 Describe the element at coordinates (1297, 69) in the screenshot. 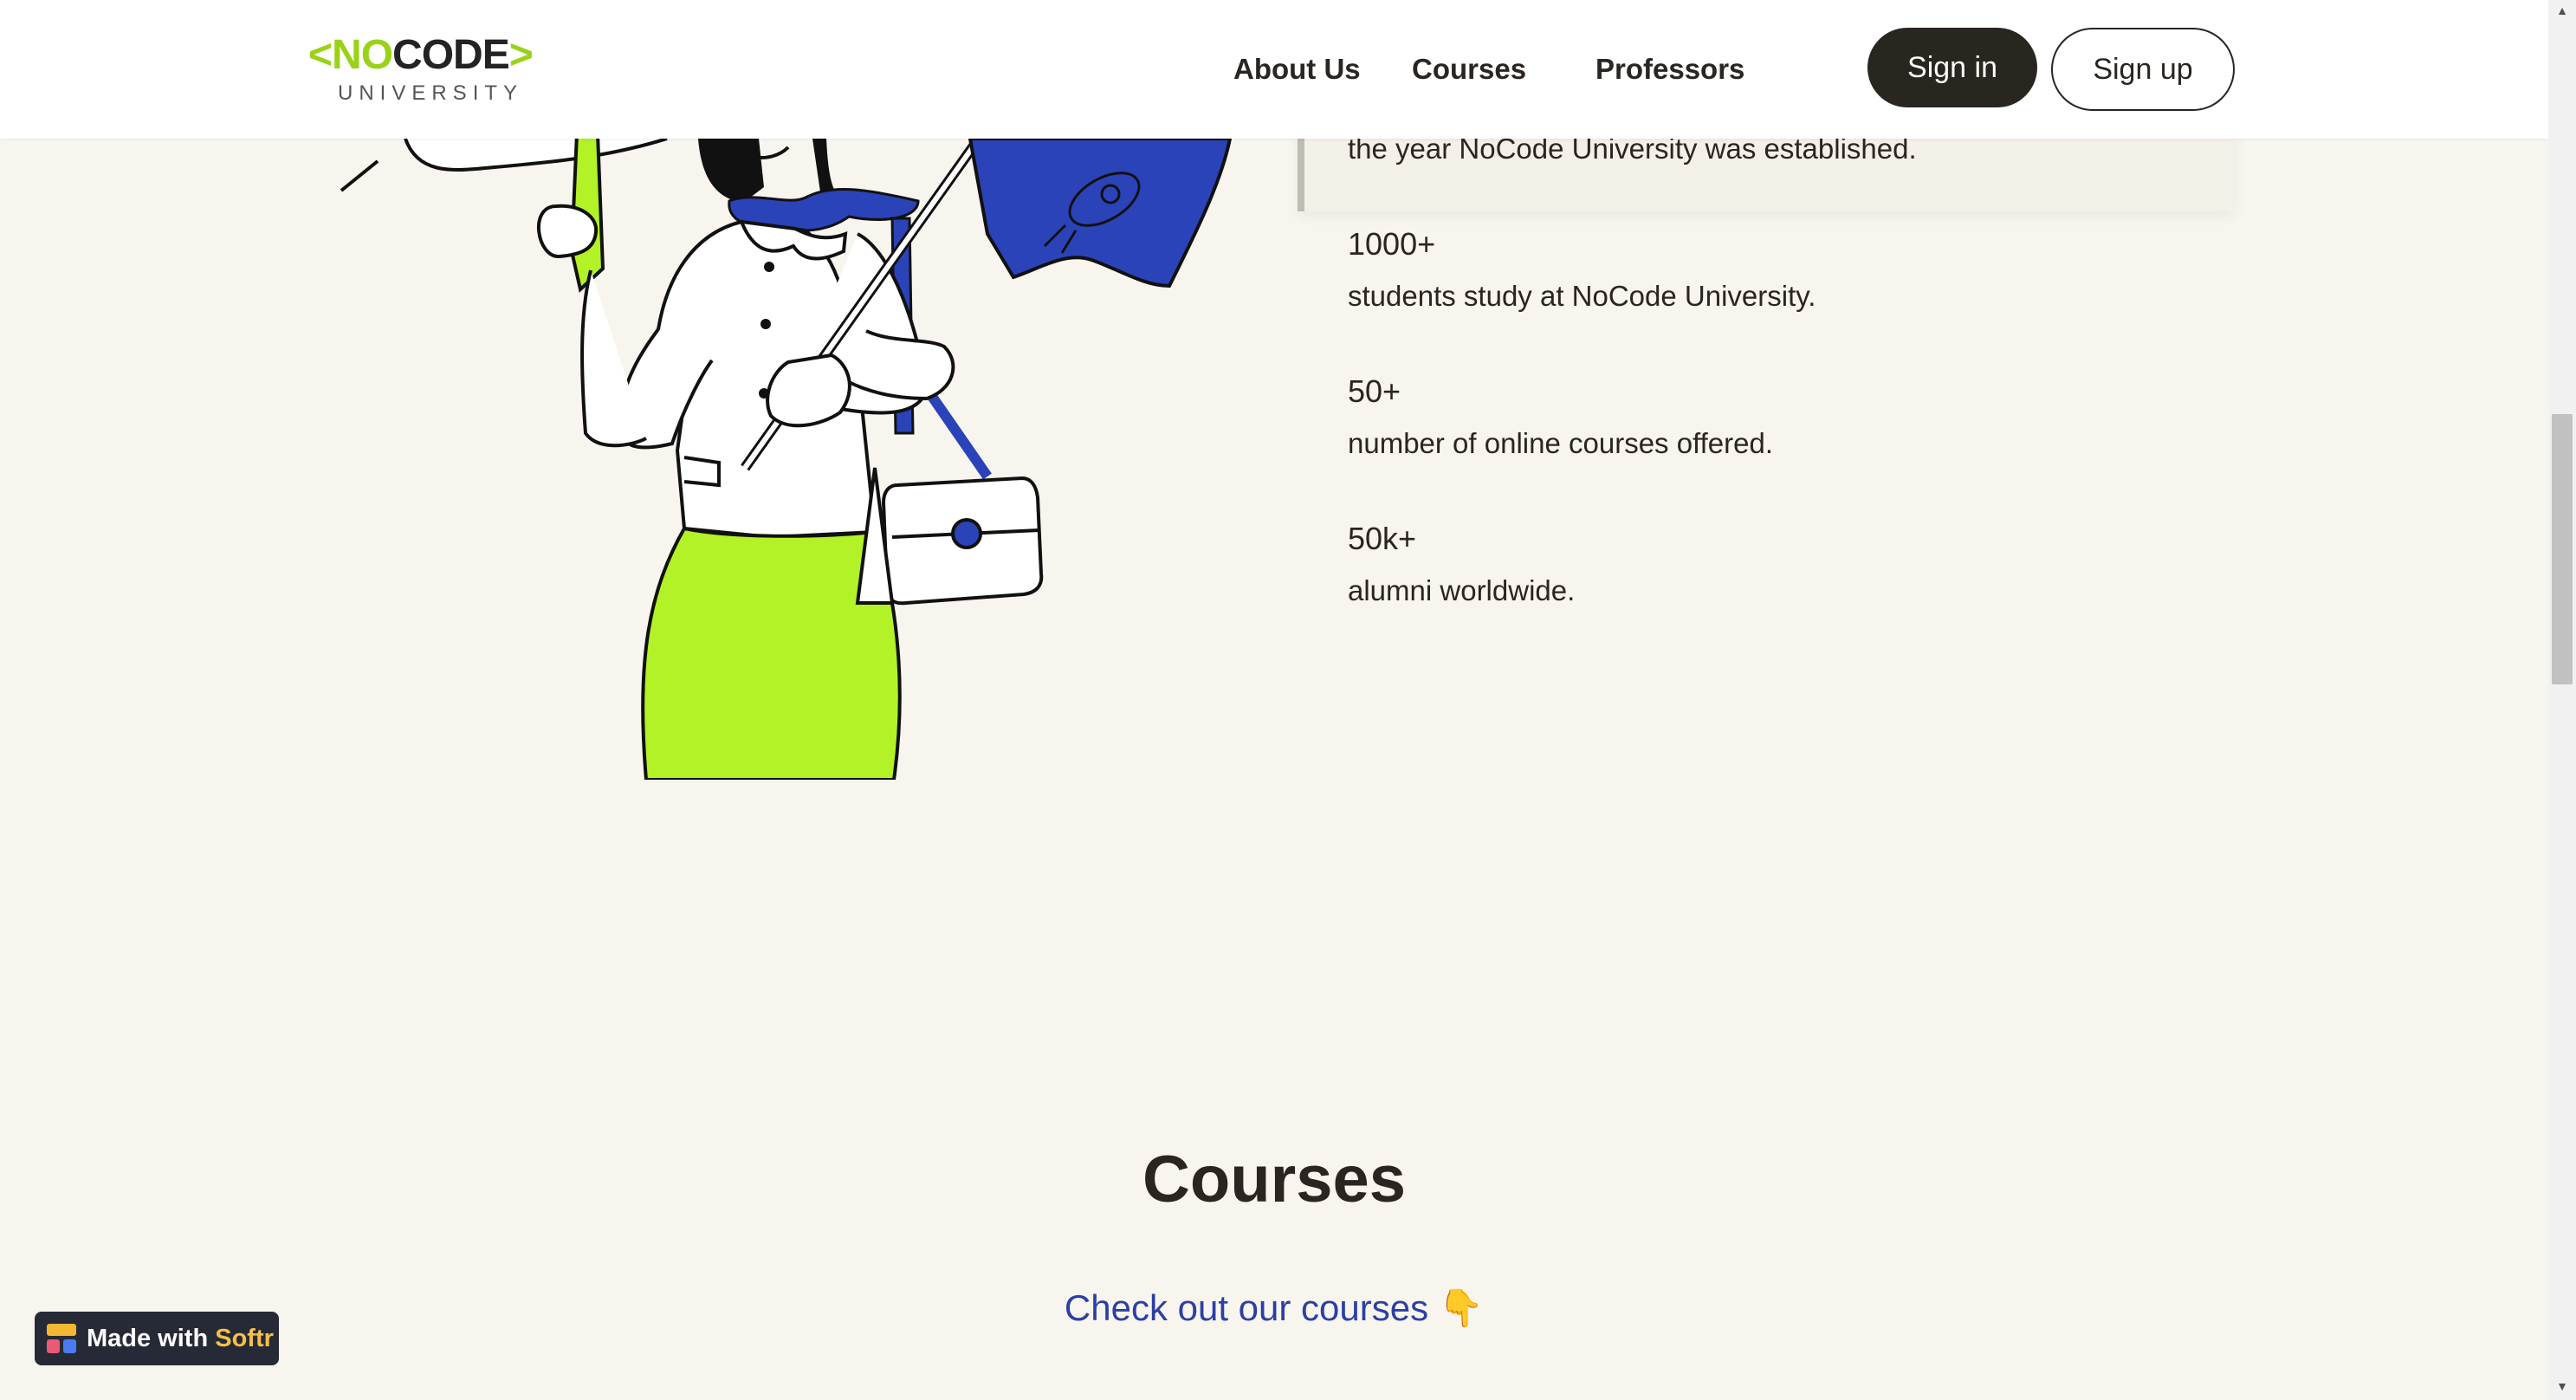

I see `nav-about-us: About Us` at that location.